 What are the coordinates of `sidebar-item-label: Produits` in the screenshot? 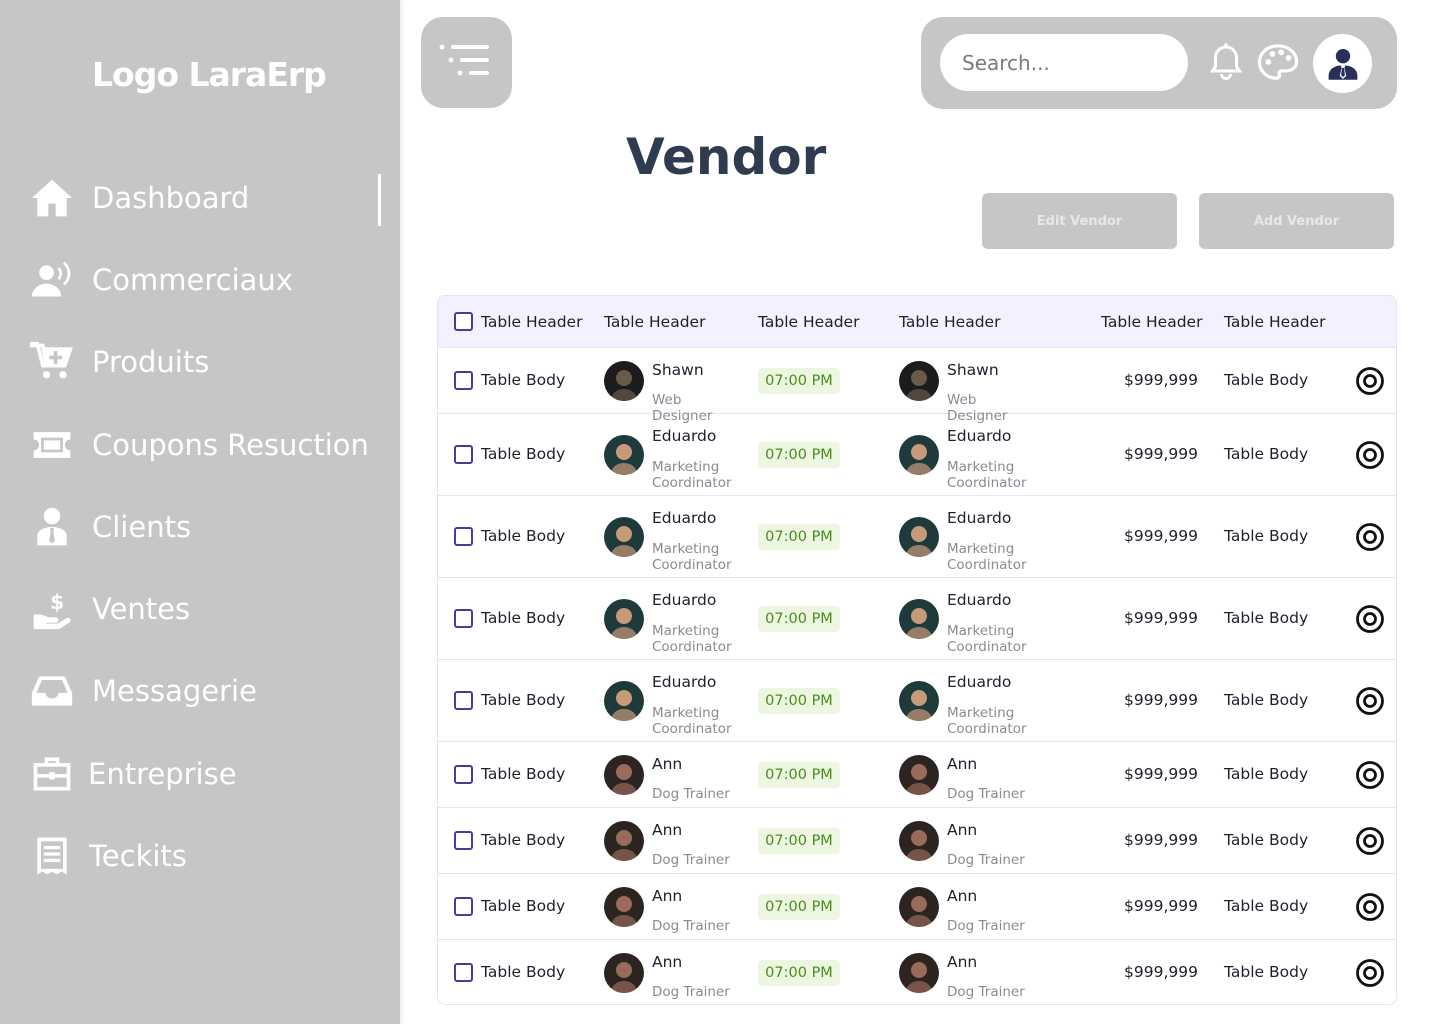 It's located at (151, 362).